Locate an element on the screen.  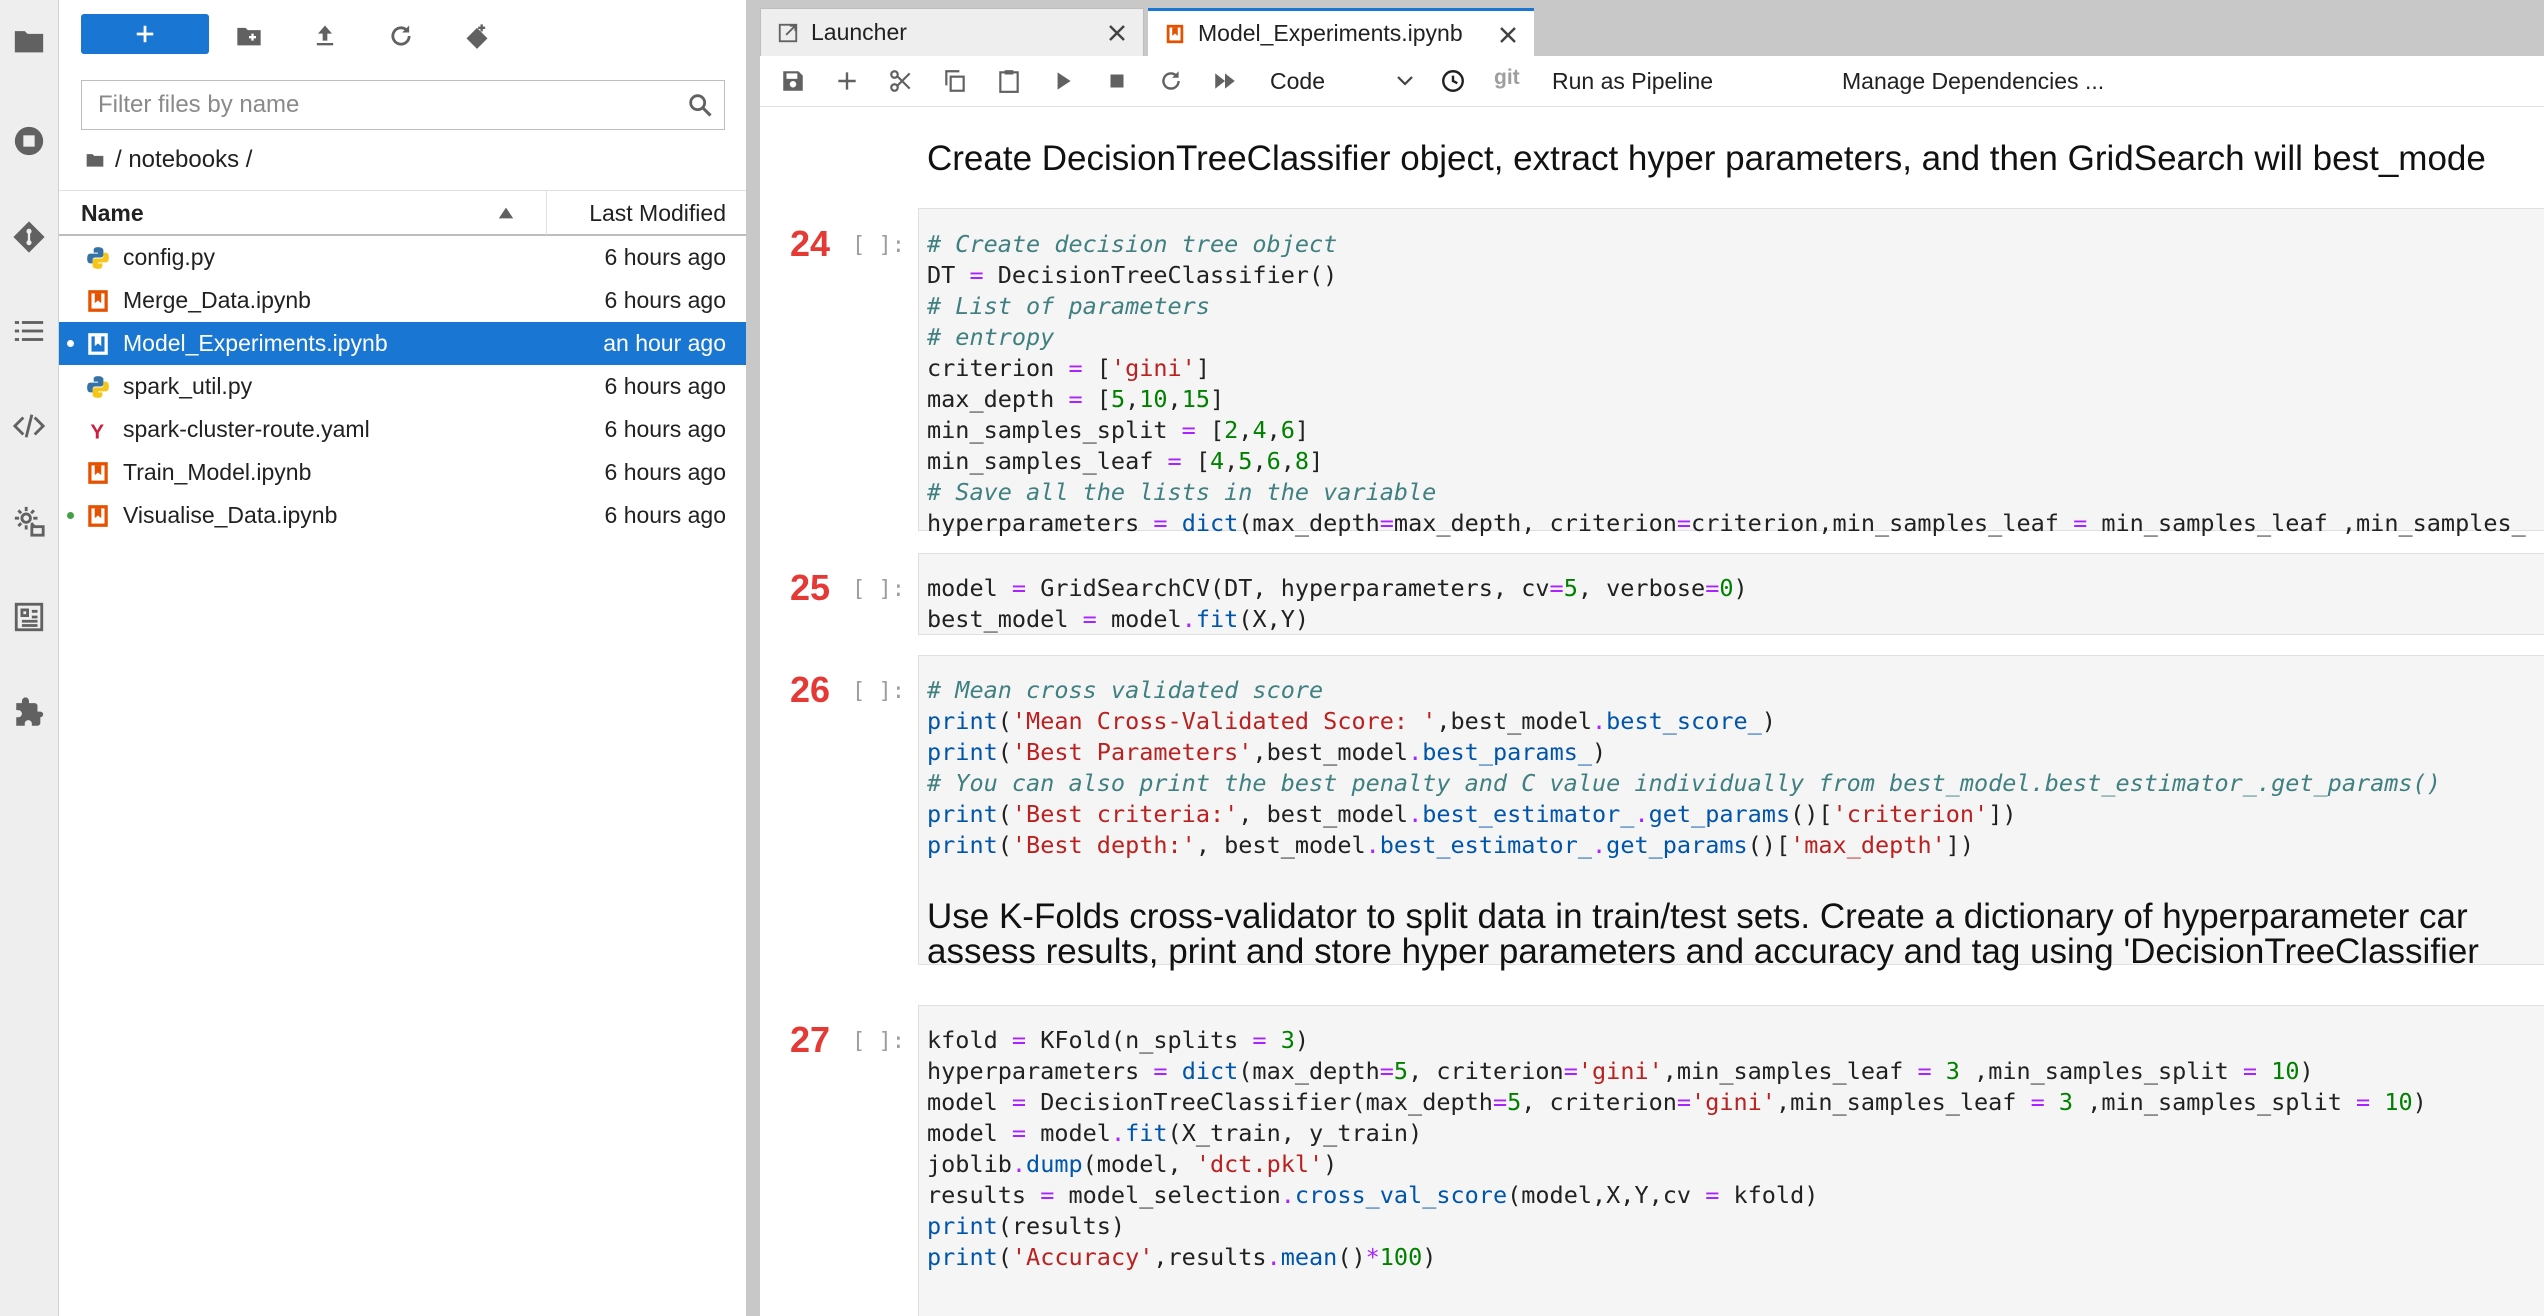
running-sessions-icon is located at coordinates (29, 141).